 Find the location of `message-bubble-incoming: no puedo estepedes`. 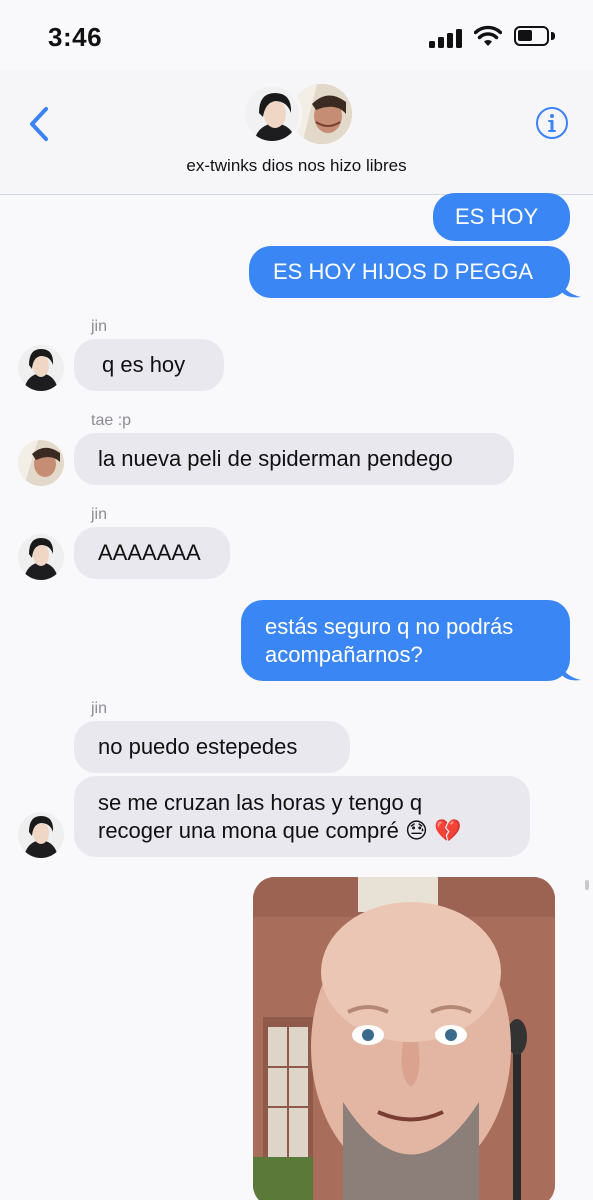

message-bubble-incoming: no puedo estepedes is located at coordinates (212, 747).